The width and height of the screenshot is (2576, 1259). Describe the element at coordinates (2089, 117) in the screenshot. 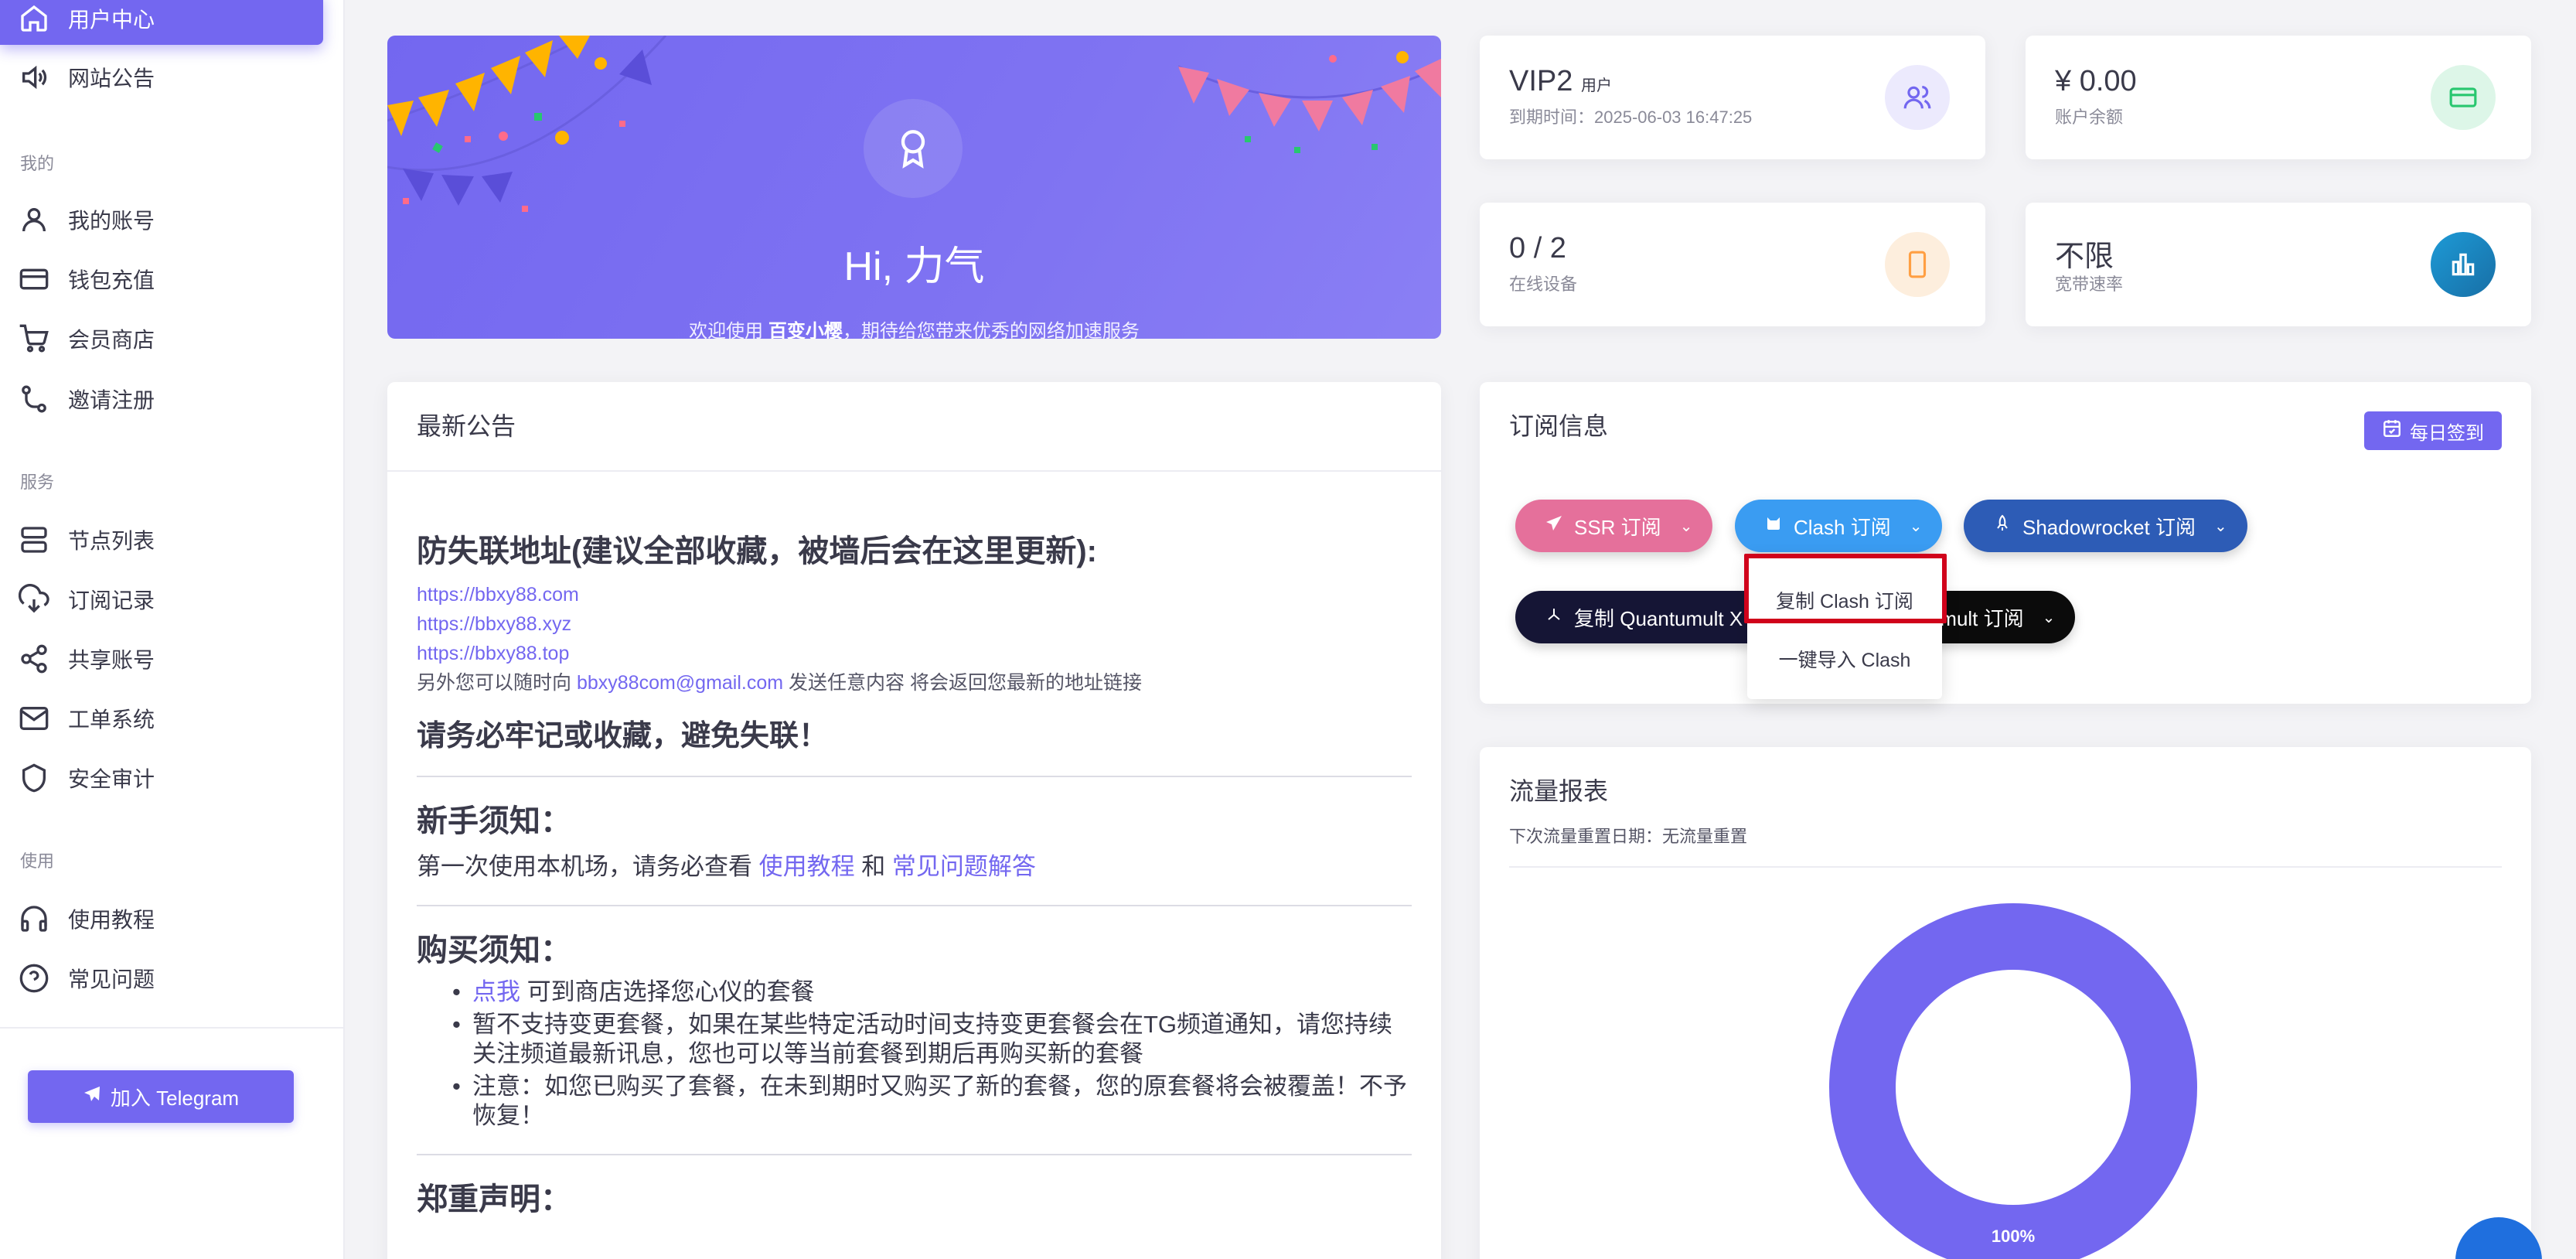

I see `balance-label: 账户余额` at that location.